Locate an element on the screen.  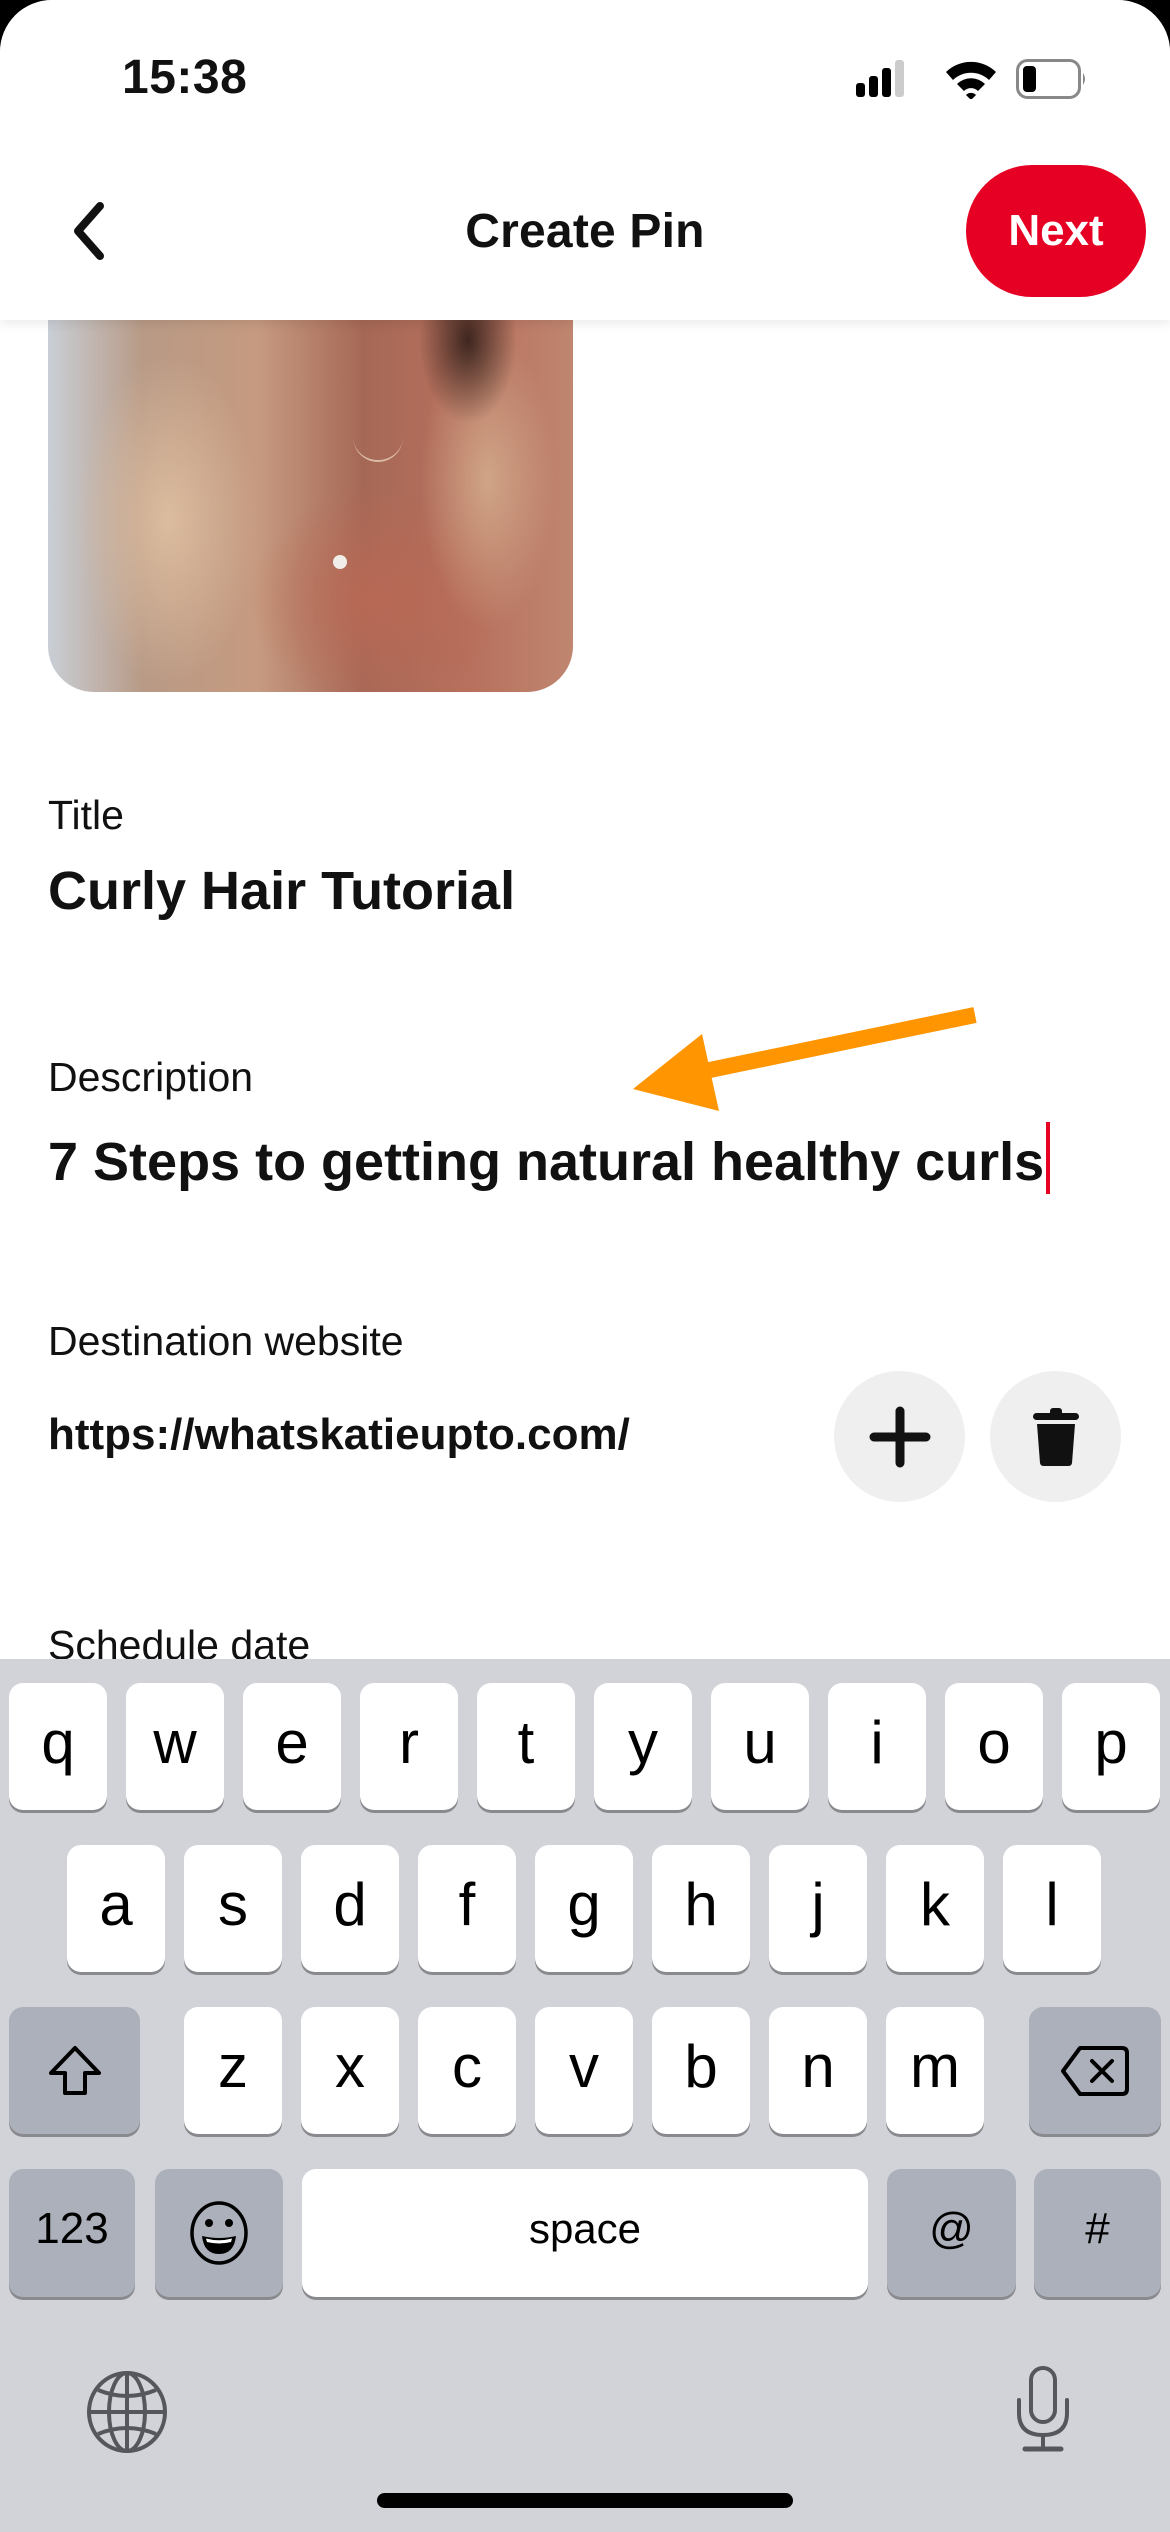
key-s: s is located at coordinates (233, 1908).